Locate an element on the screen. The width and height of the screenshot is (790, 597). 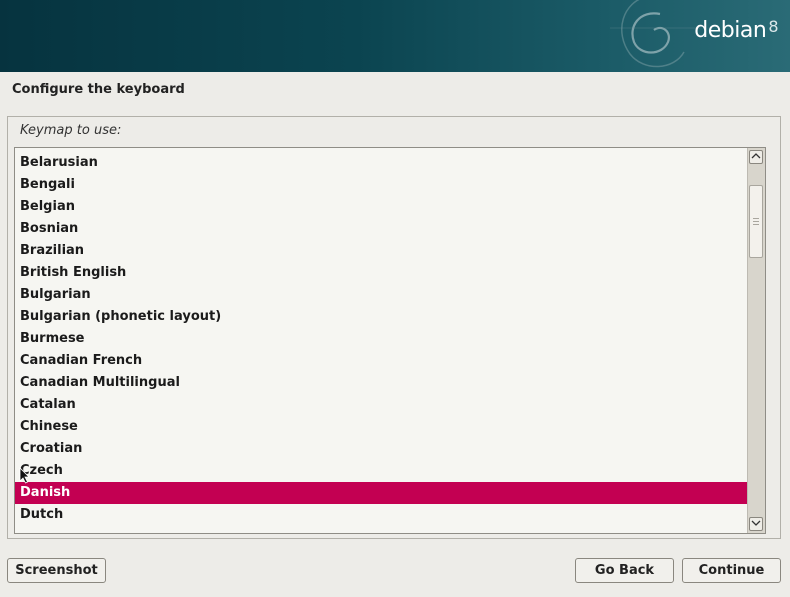
screenshot-button: Screenshot is located at coordinates (56, 570).